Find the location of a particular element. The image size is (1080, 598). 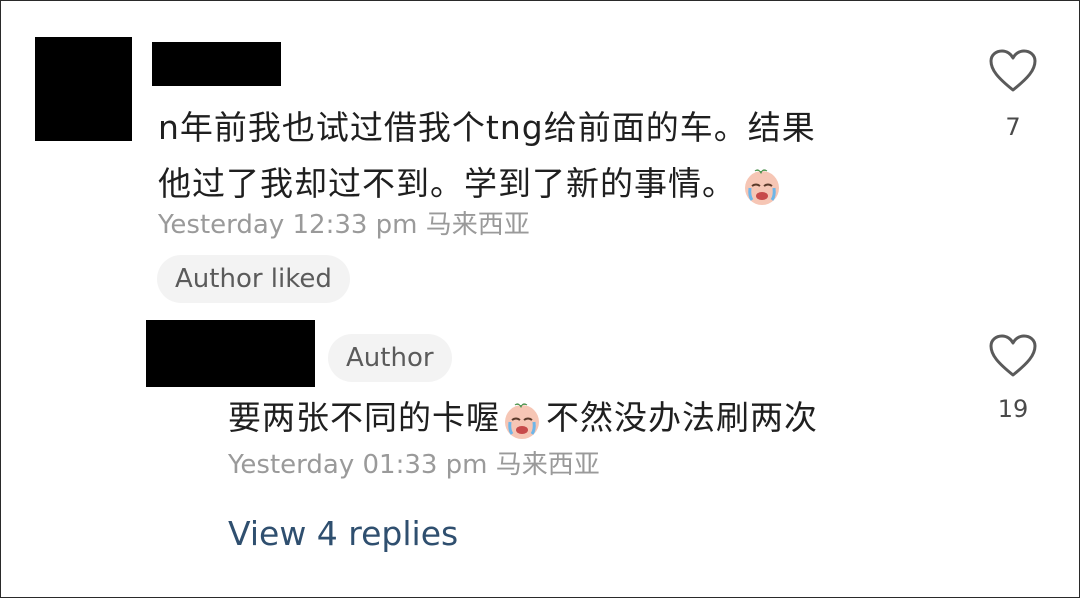

reply-timestamp: Yesterday 01:33 pm 马来西亚 is located at coordinates (414, 465).